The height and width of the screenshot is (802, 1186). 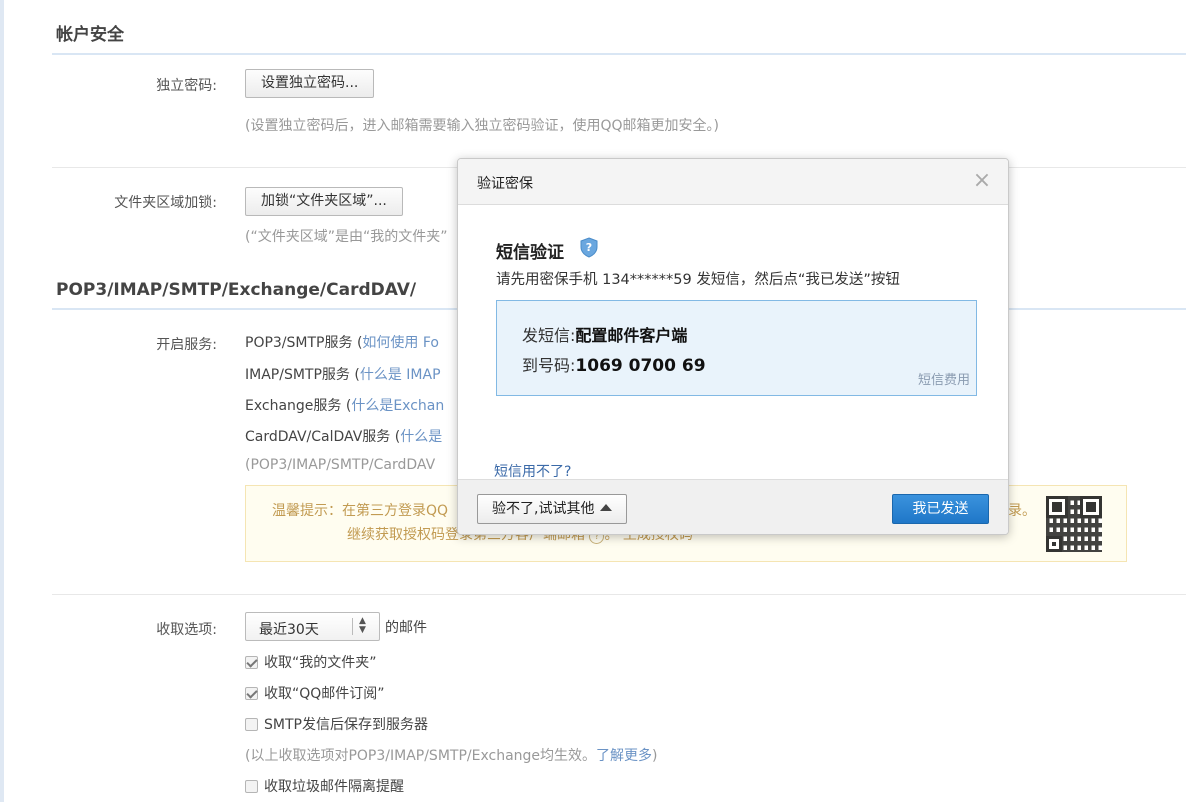 I want to click on service-name: POP3/SMTP服务 (, so click(x=304, y=343).